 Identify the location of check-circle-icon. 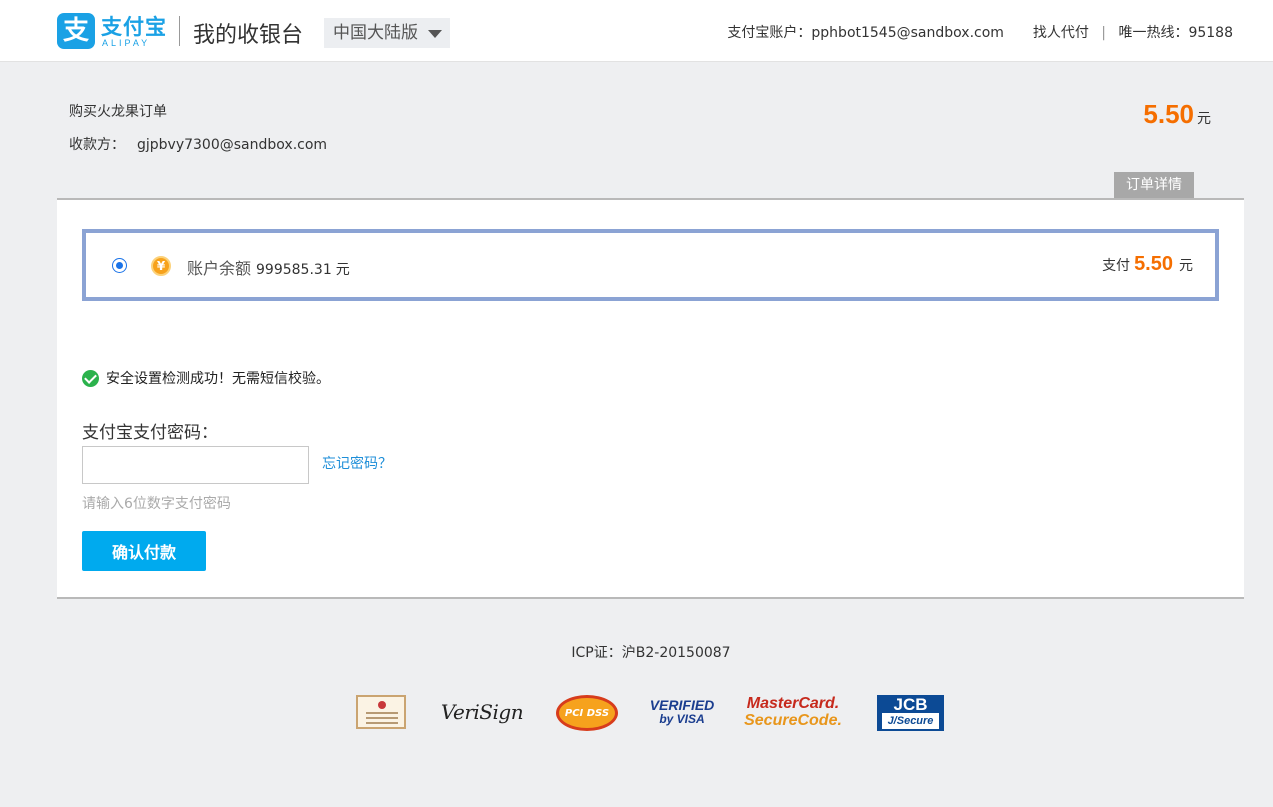
(90, 378).